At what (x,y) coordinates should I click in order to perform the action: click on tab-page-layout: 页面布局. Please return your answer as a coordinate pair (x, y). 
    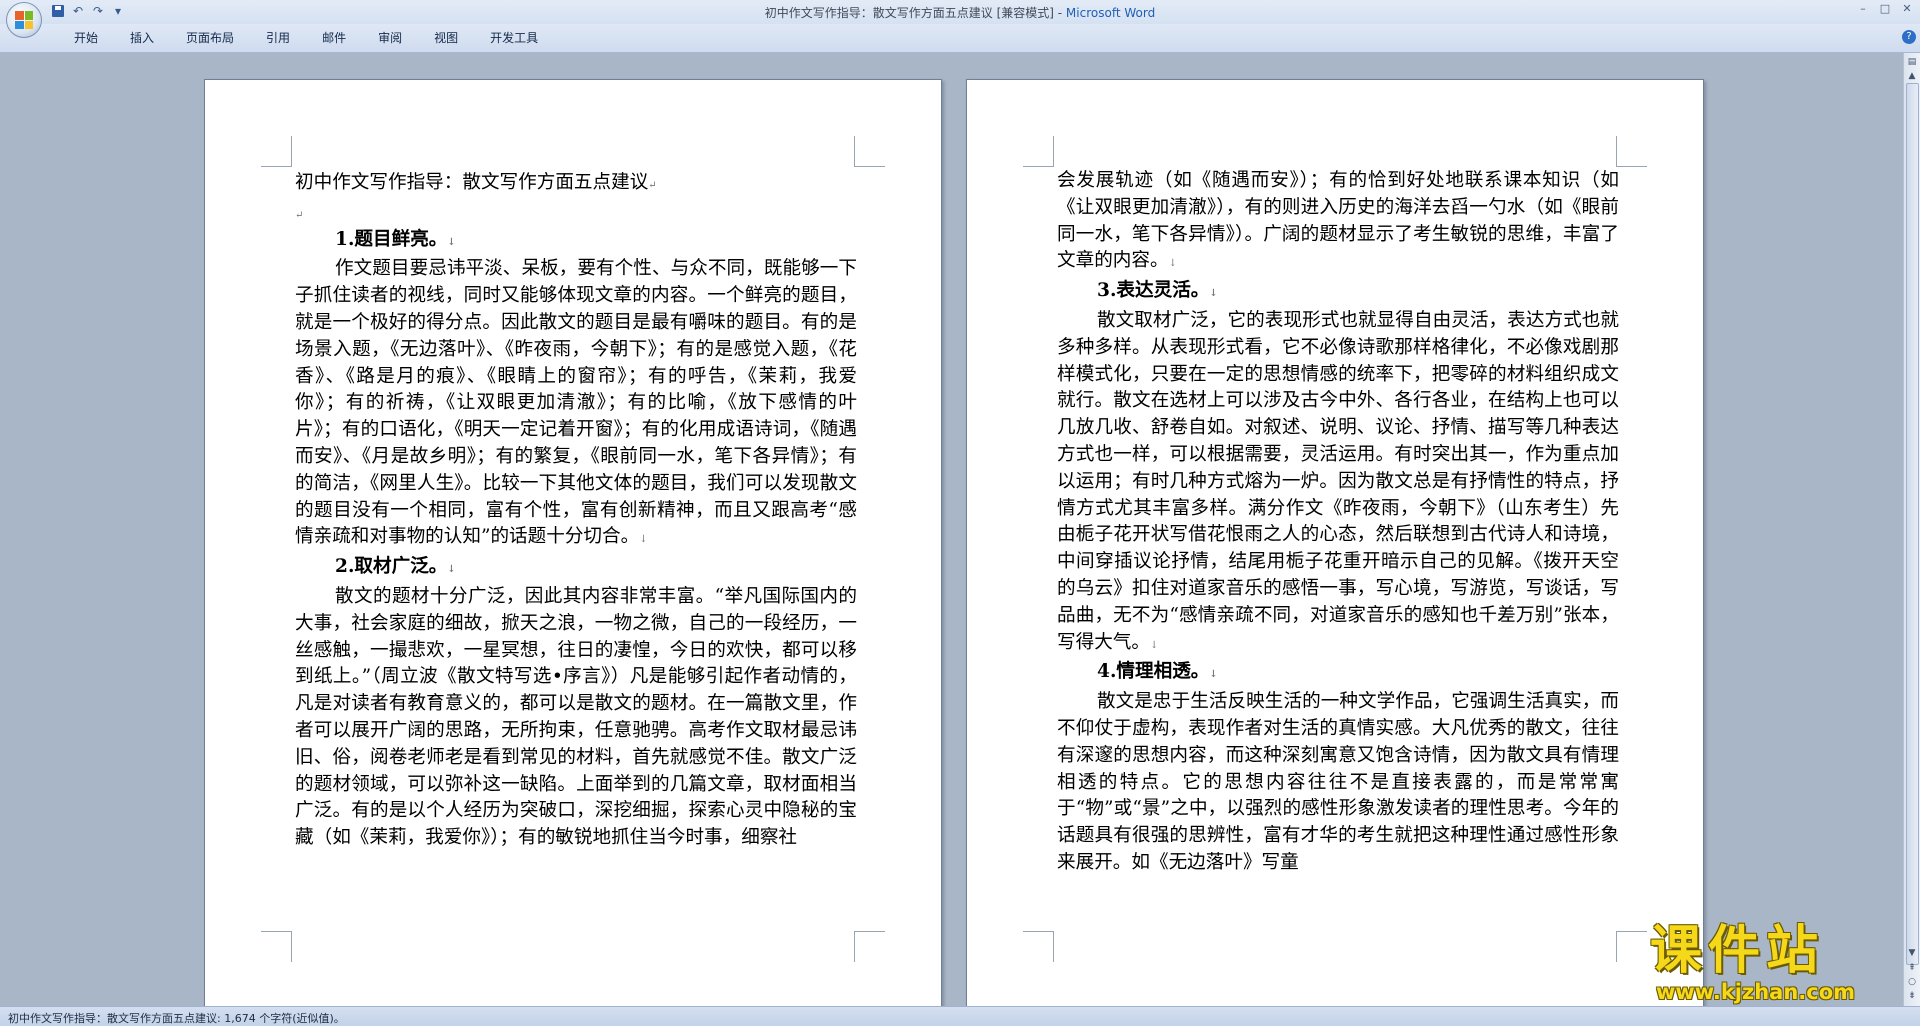
    Looking at the image, I should click on (210, 38).